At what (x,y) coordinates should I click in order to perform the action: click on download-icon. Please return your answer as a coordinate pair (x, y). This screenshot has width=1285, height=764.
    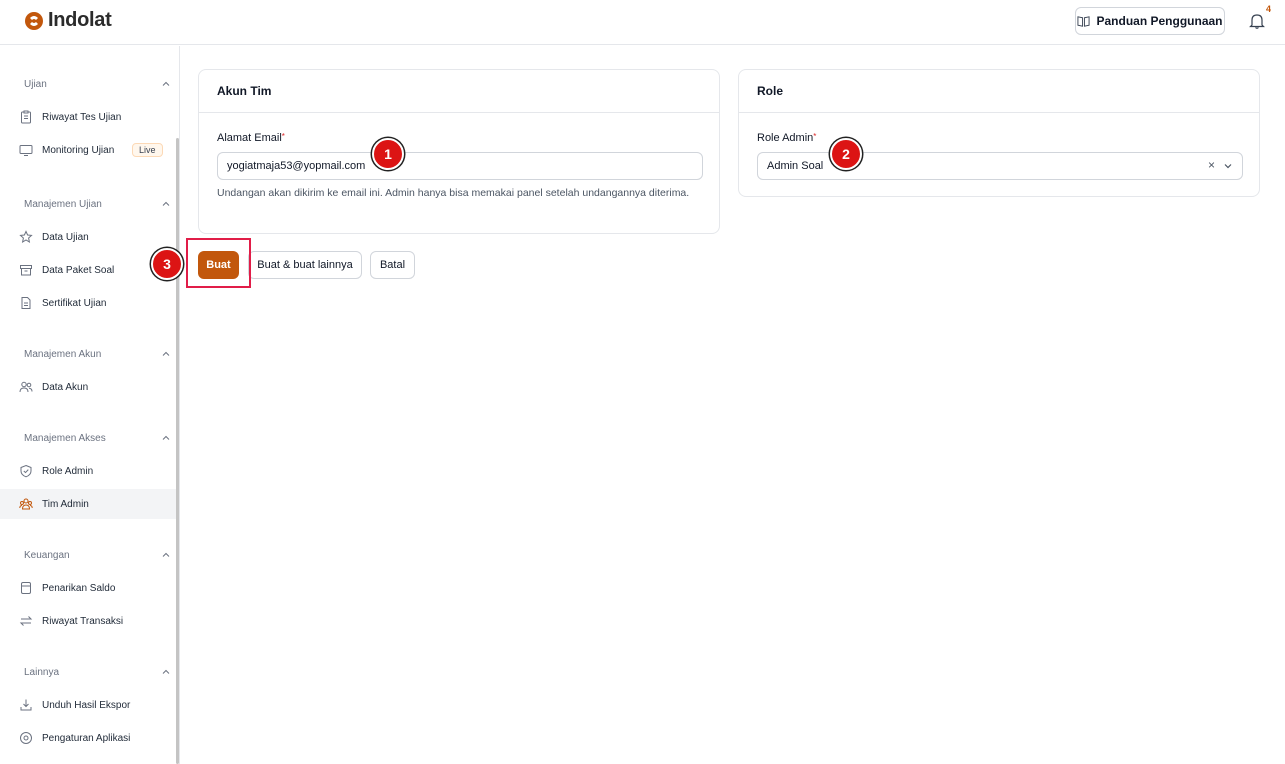
    Looking at the image, I should click on (26, 705).